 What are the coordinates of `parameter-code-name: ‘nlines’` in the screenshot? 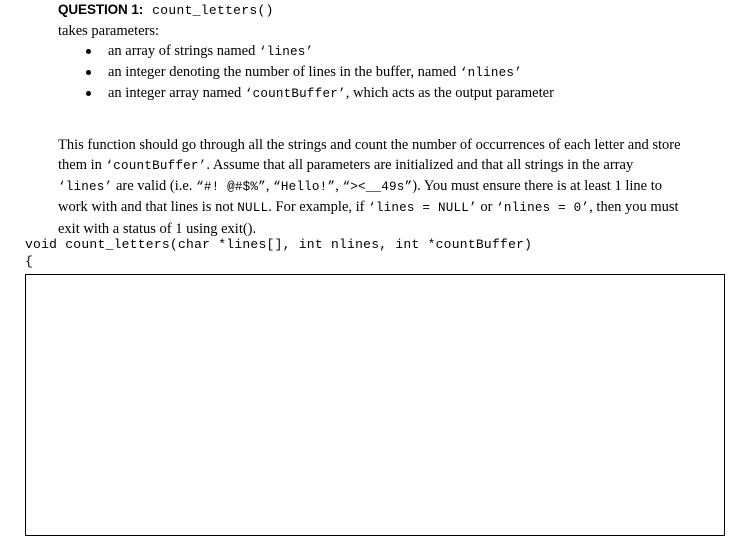 It's located at (490, 73).